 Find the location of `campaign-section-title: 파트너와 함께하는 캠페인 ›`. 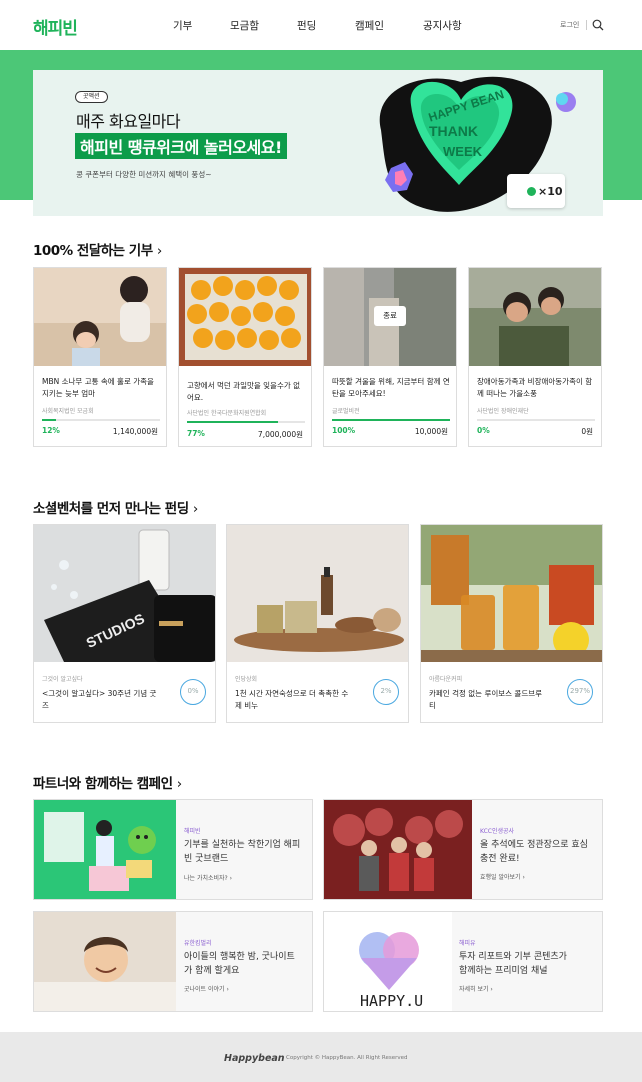

campaign-section-title: 파트너와 함께하는 캠페인 › is located at coordinates (107, 782).